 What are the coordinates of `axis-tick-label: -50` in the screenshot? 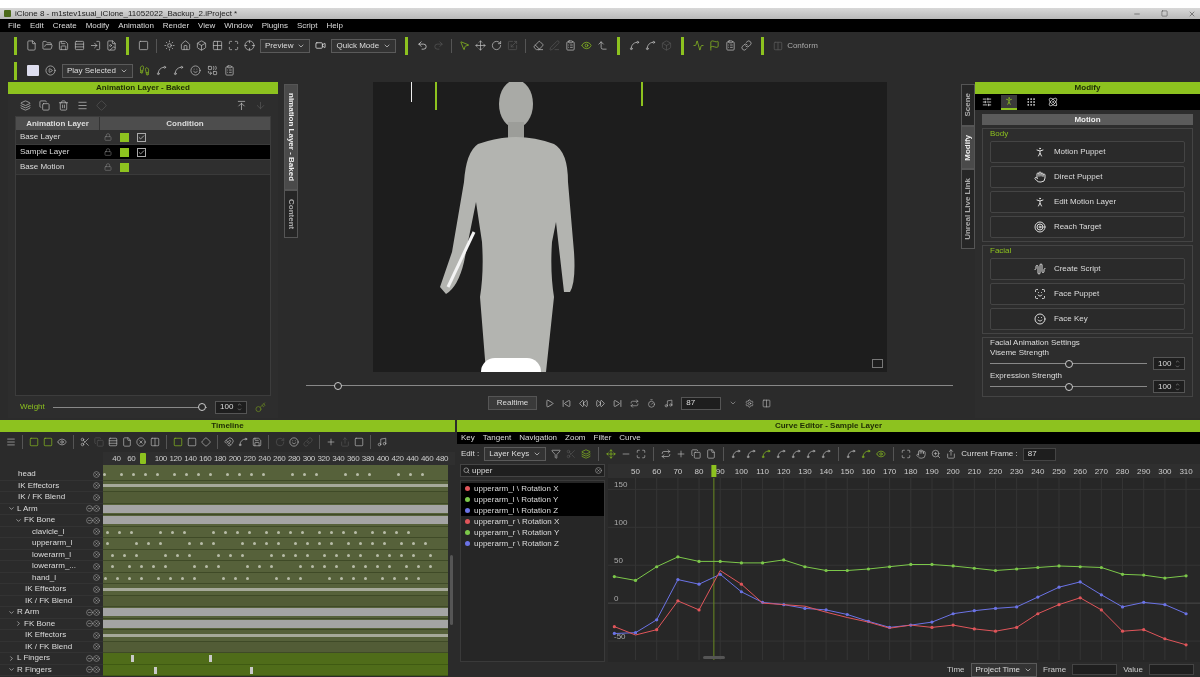 It's located at (620, 637).